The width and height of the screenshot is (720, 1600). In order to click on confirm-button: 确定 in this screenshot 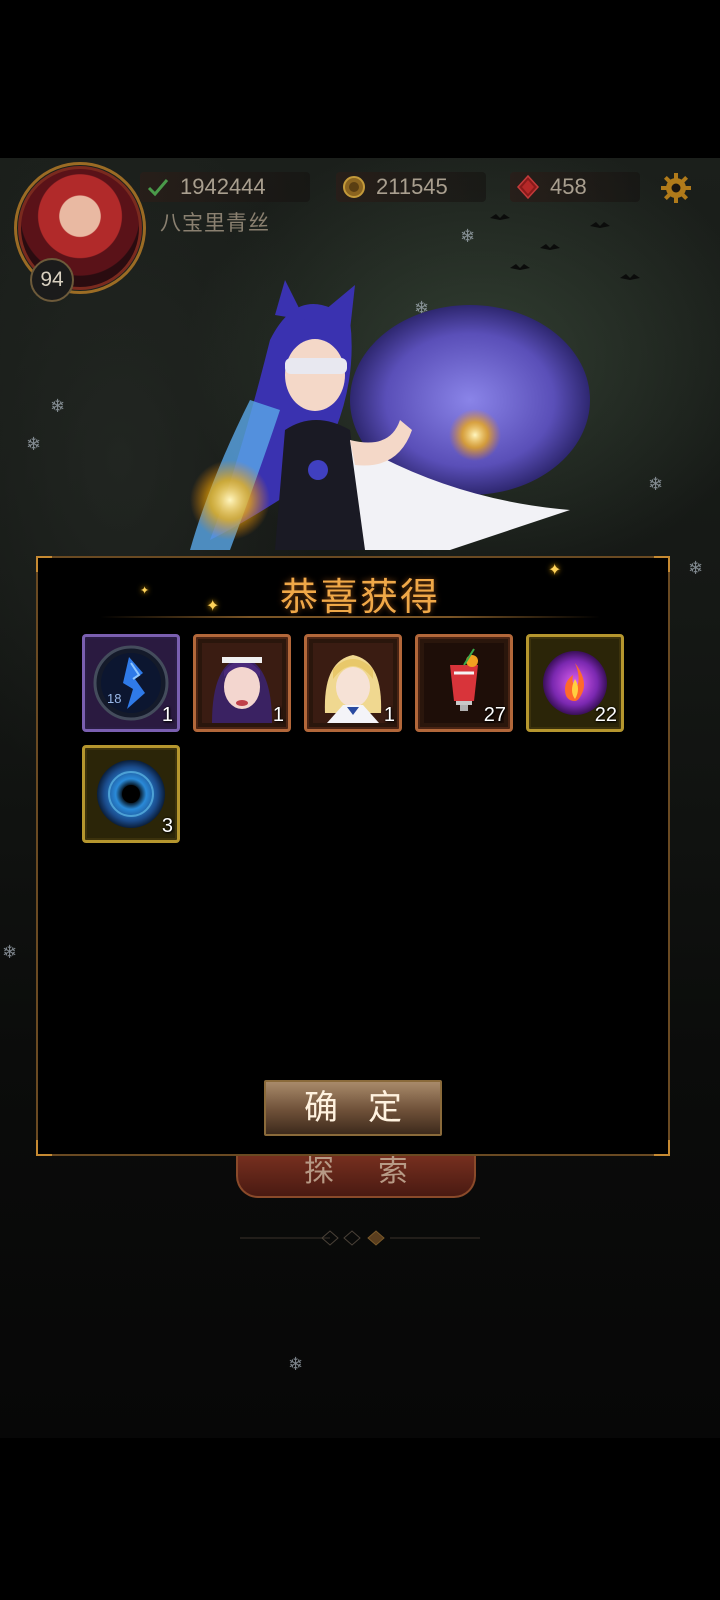, I will do `click(353, 1108)`.